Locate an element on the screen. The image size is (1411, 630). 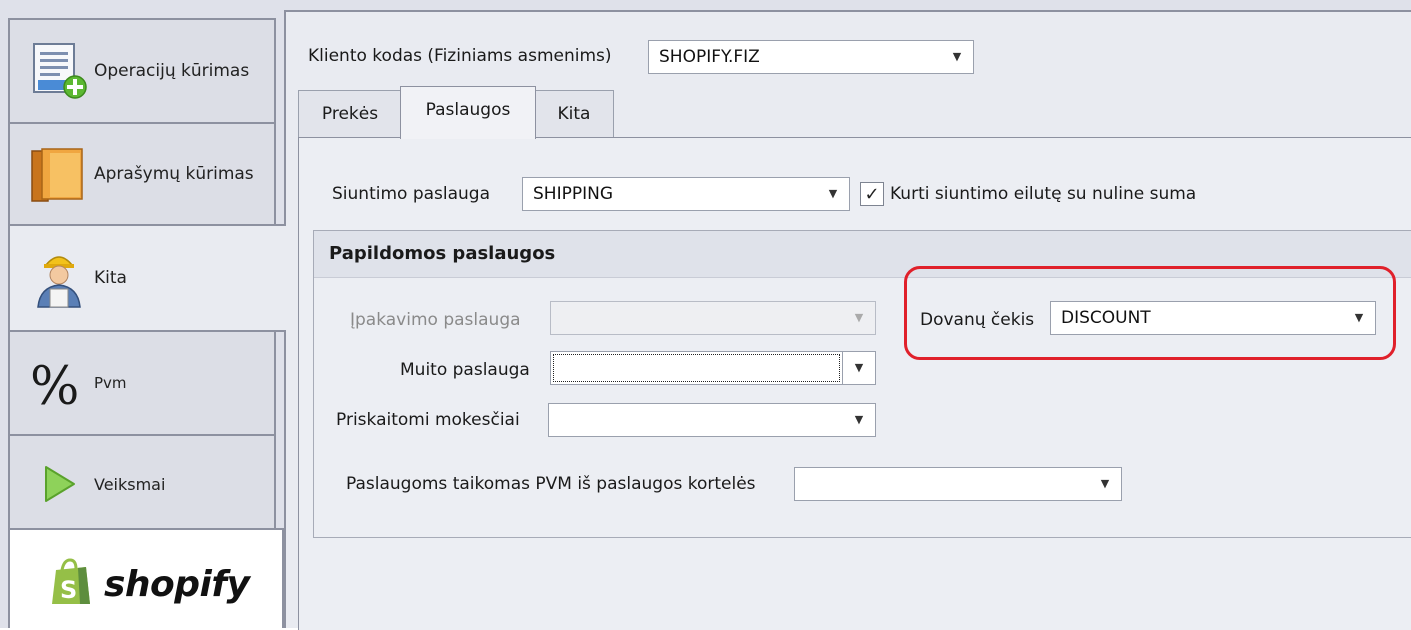
shipping-service-label: Siuntimo paslauga is located at coordinates (411, 194).